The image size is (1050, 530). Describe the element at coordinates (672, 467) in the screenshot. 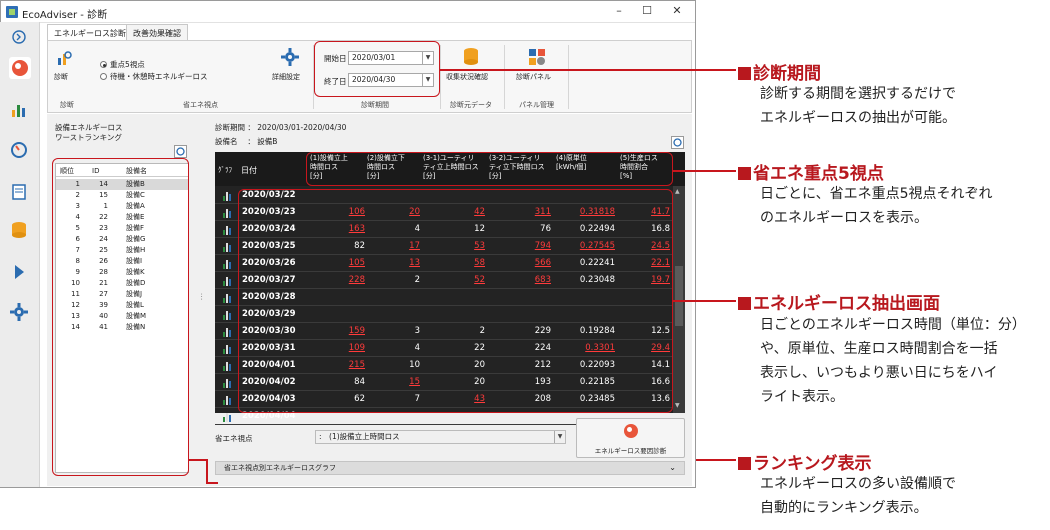

I see `chevron-down-icon: ⌄` at that location.